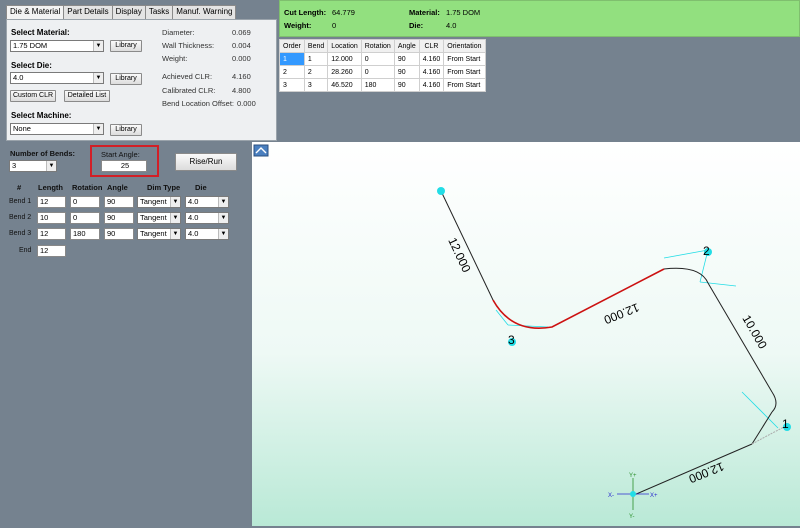 This screenshot has width=800, height=528. I want to click on col-order: Order, so click(292, 46).